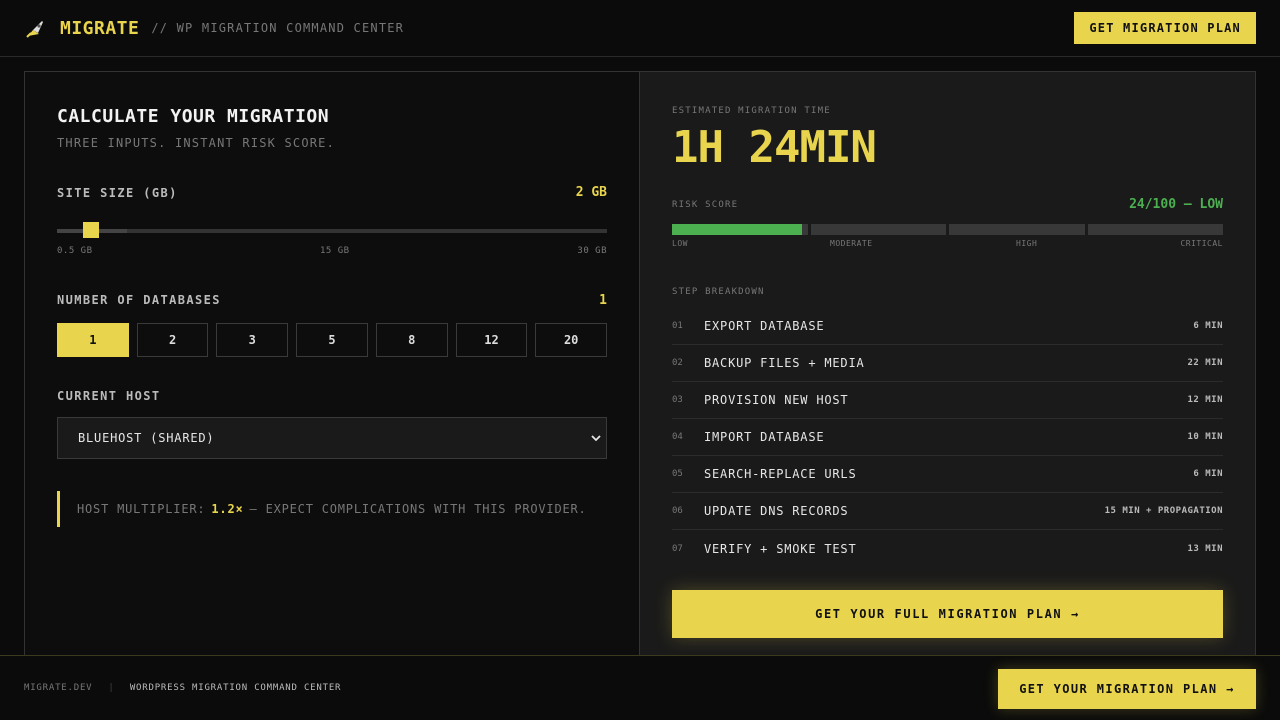  Describe the element at coordinates (332, 438) in the screenshot. I see `current-host-select: BLUEHOST (SHARED)` at that location.